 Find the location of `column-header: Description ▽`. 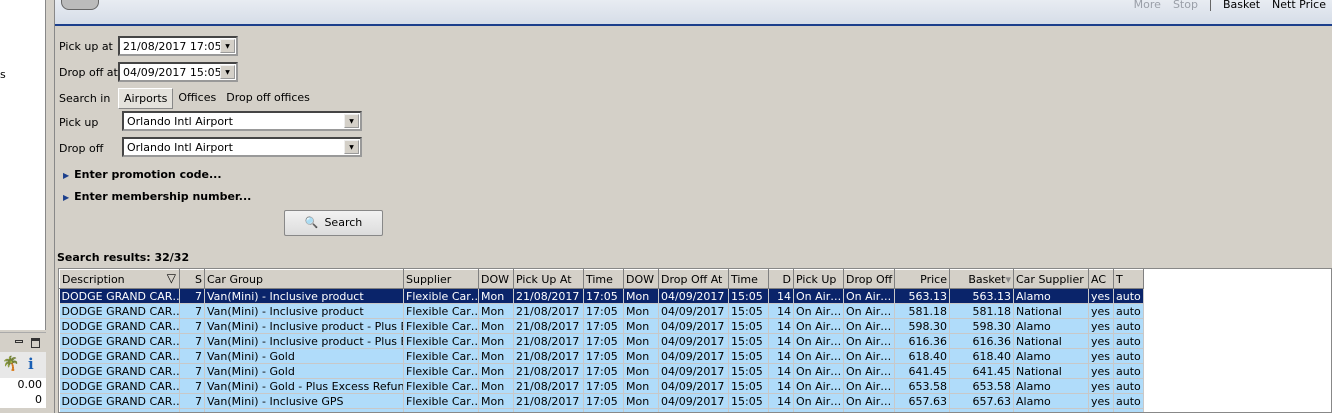

column-header: Description ▽ is located at coordinates (119, 279).